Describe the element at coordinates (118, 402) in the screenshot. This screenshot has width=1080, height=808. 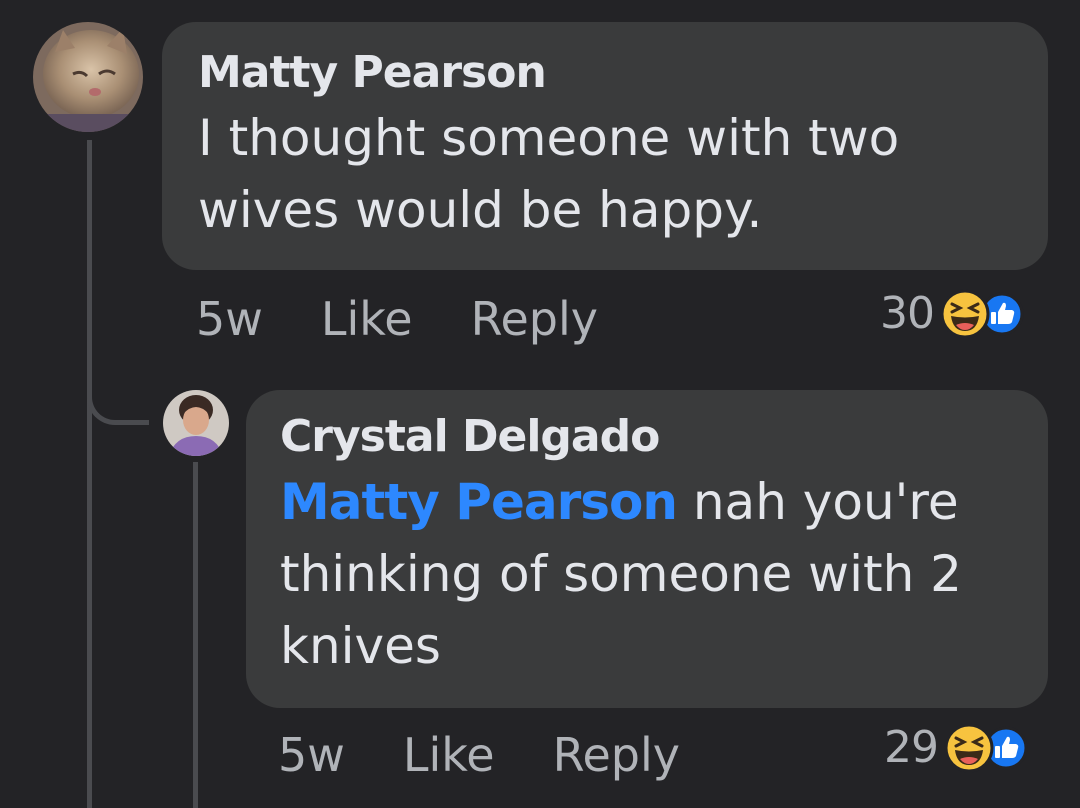
I see `thread-elbow-connector` at that location.